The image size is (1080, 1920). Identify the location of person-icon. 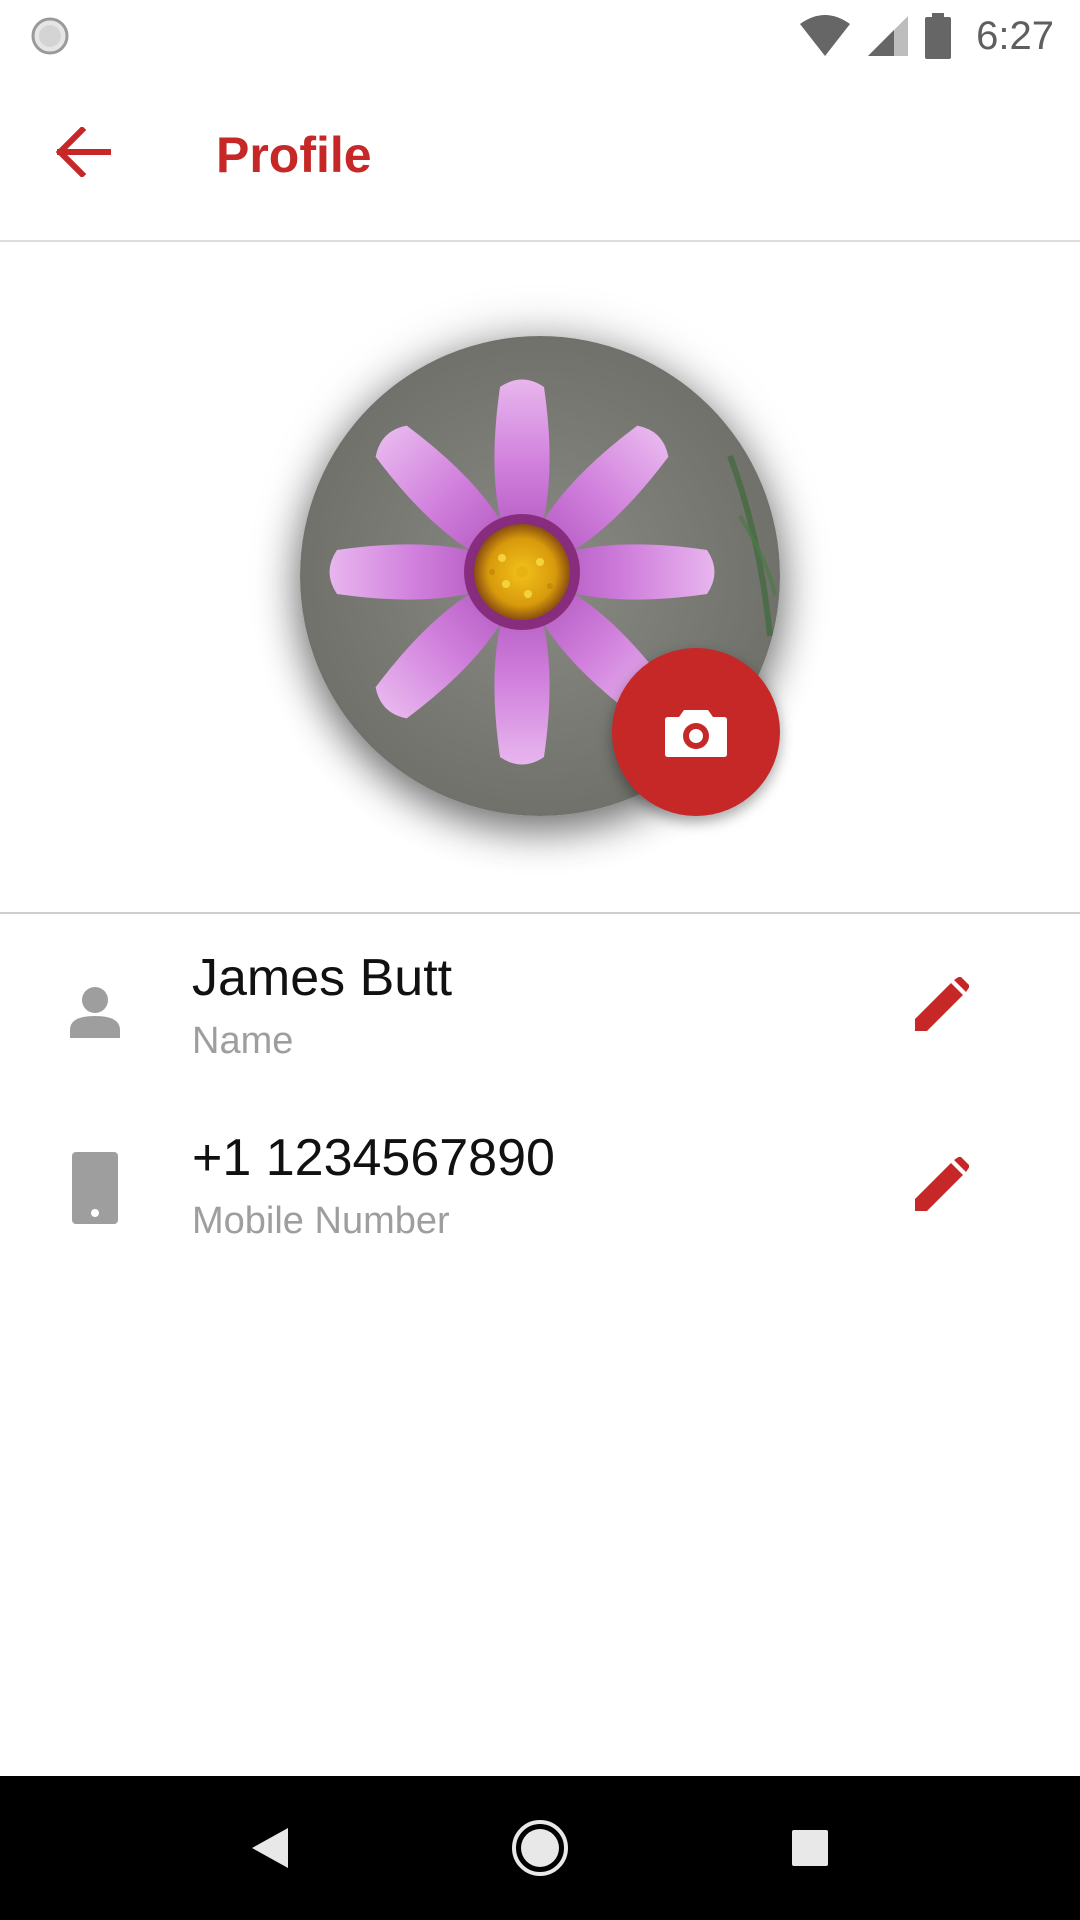
(95, 1012).